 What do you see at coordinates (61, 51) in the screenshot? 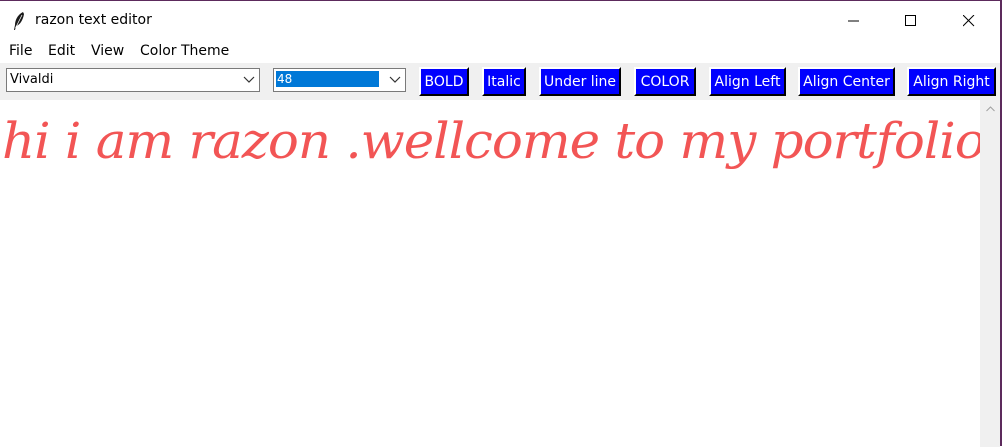
I see `menu-edit: Edit` at bounding box center [61, 51].